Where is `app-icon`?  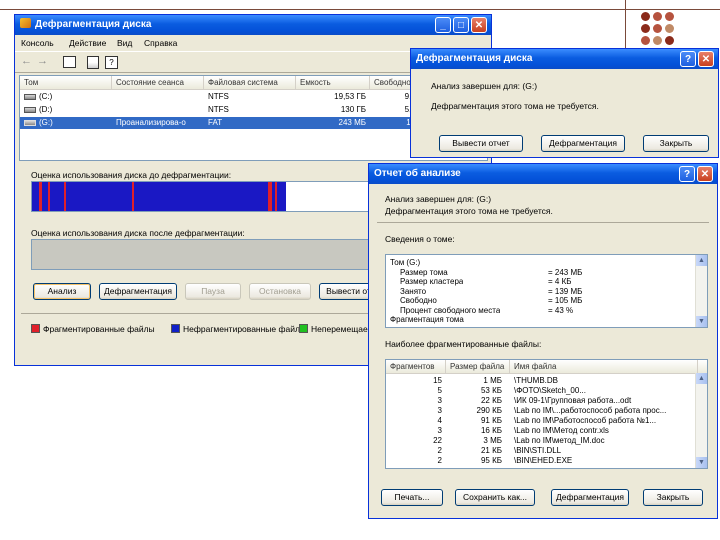
app-icon is located at coordinates (25, 23).